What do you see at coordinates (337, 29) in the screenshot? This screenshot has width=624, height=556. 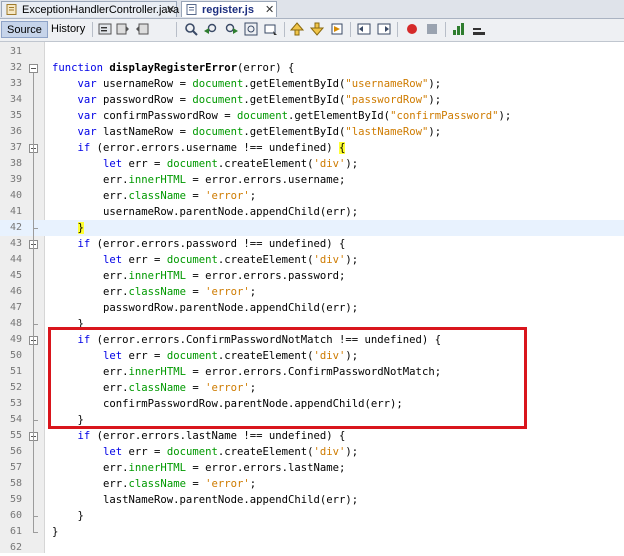 I see `toggle-bookmark-icon` at bounding box center [337, 29].